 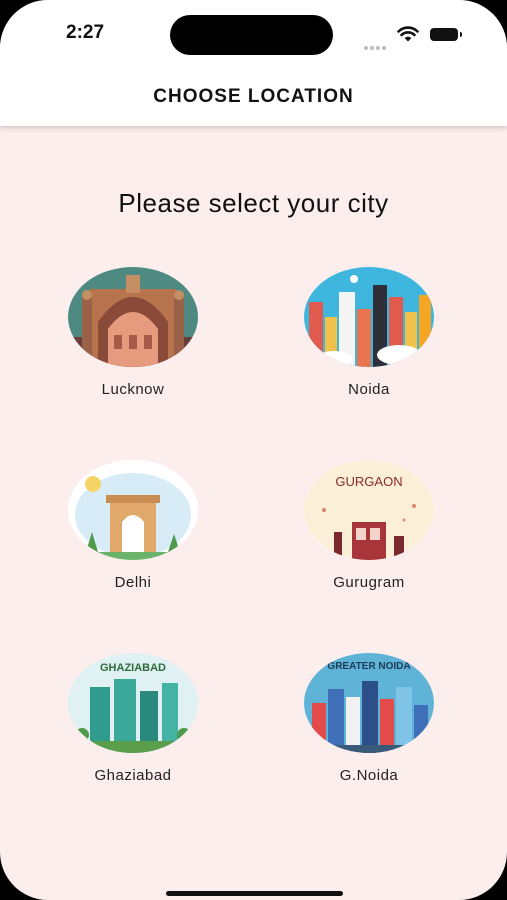 What do you see at coordinates (369, 703) in the screenshot?
I see `g-noida-image: GREATER NOIDA` at bounding box center [369, 703].